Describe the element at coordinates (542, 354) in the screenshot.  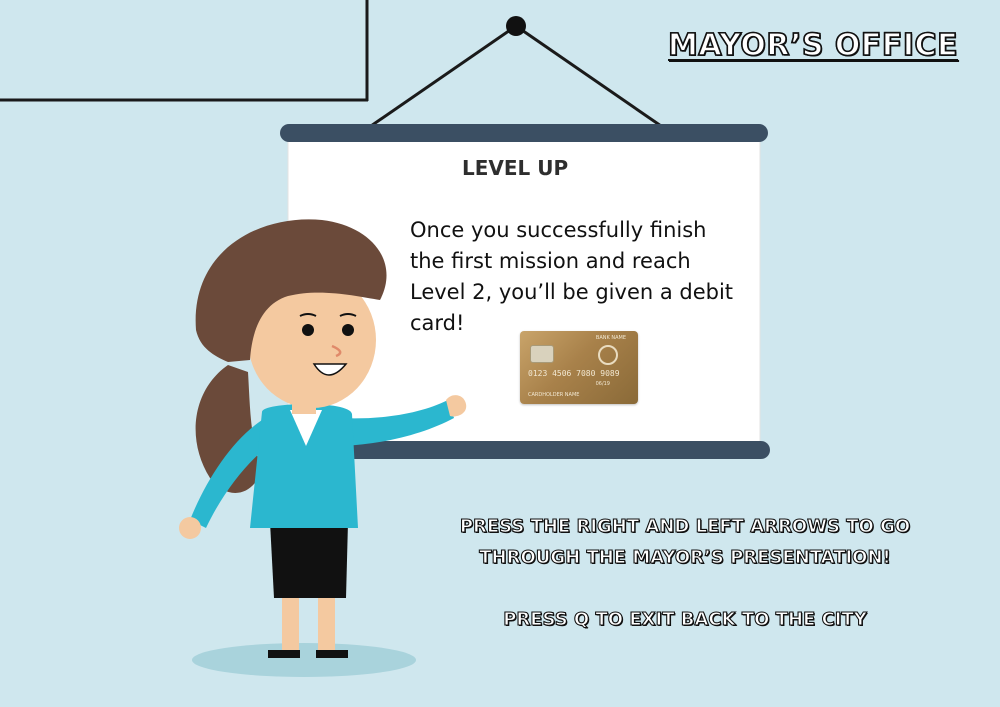
I see `card-chip` at that location.